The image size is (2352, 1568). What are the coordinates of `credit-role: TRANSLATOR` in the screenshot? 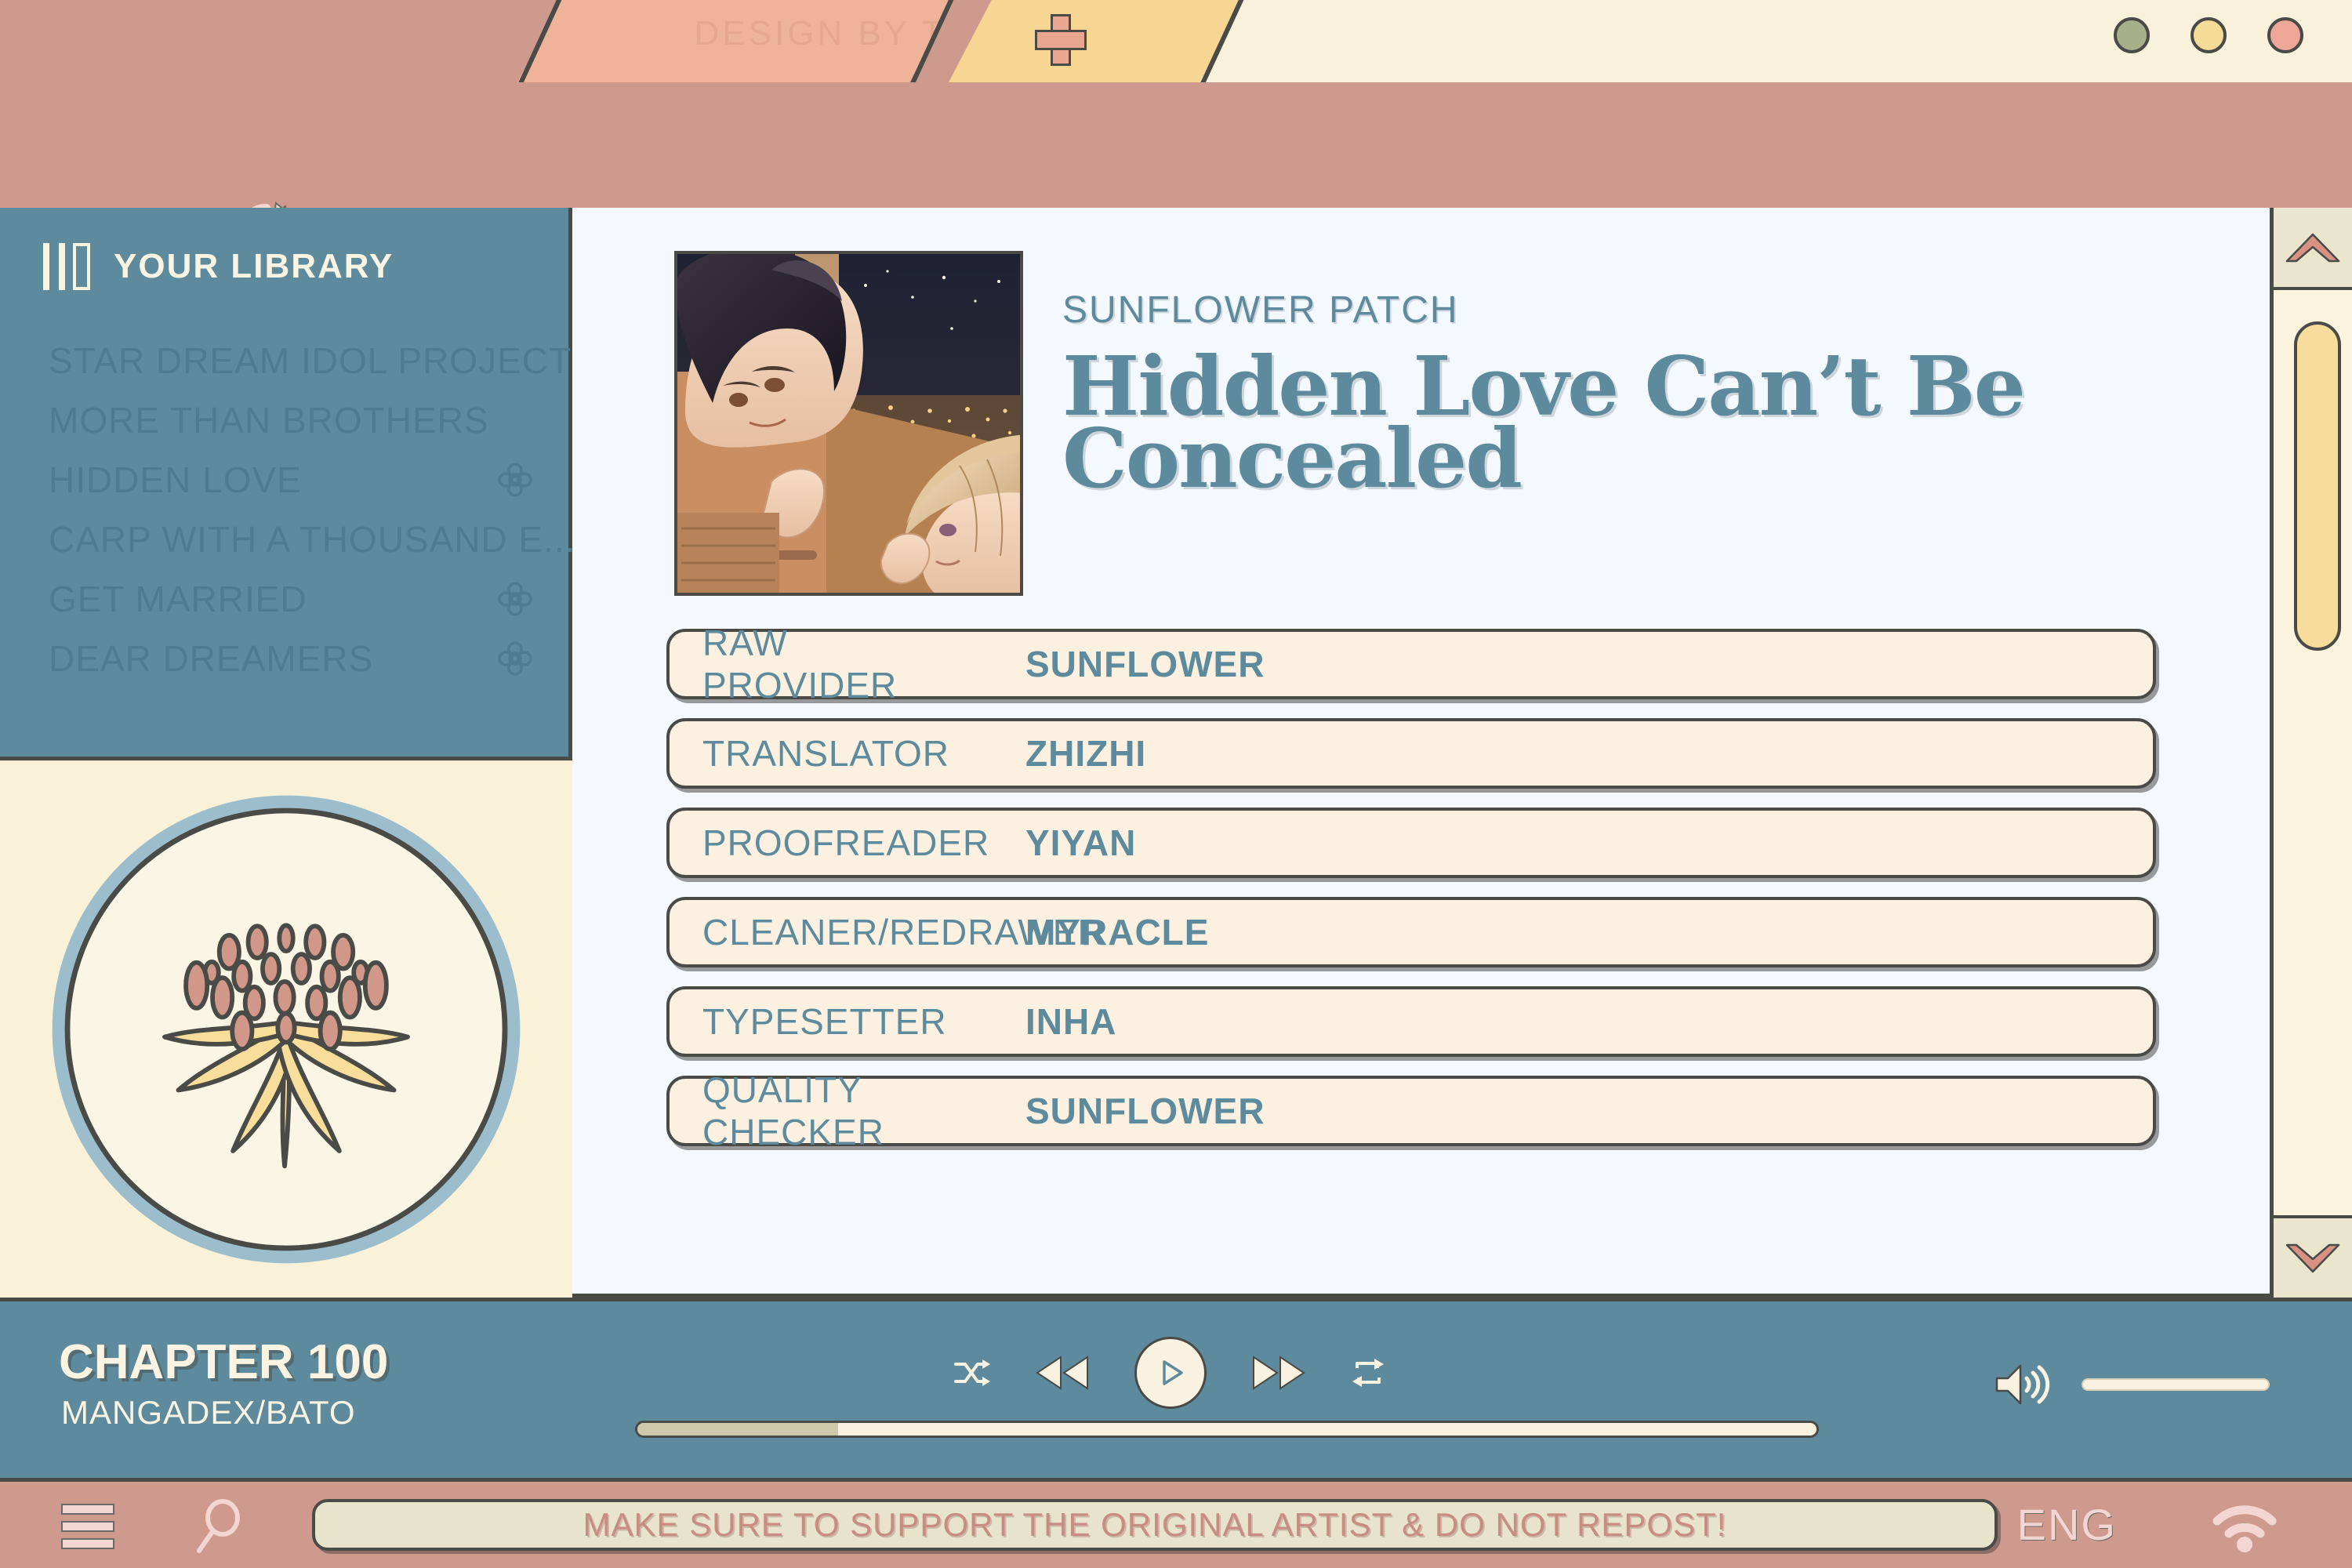 It's located at (826, 753).